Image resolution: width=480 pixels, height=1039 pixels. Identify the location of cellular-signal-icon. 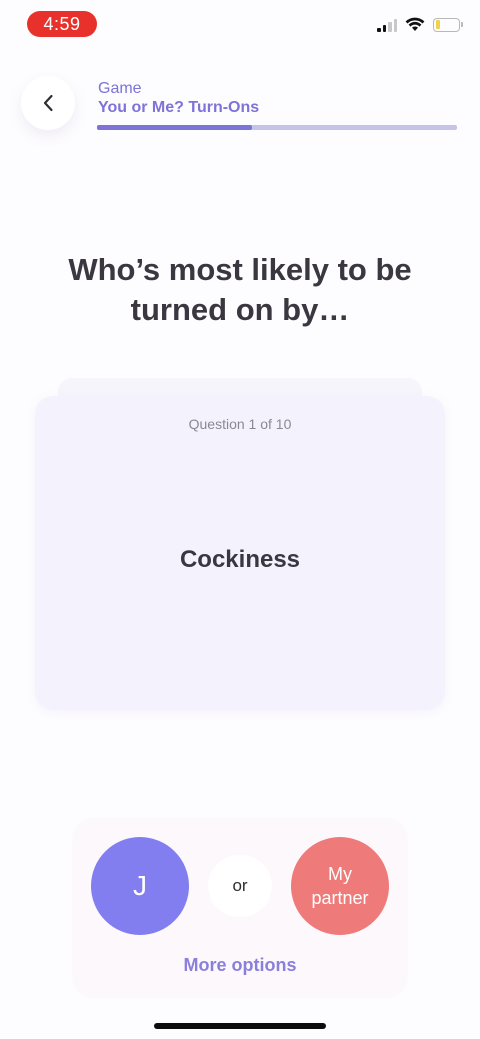
(387, 25).